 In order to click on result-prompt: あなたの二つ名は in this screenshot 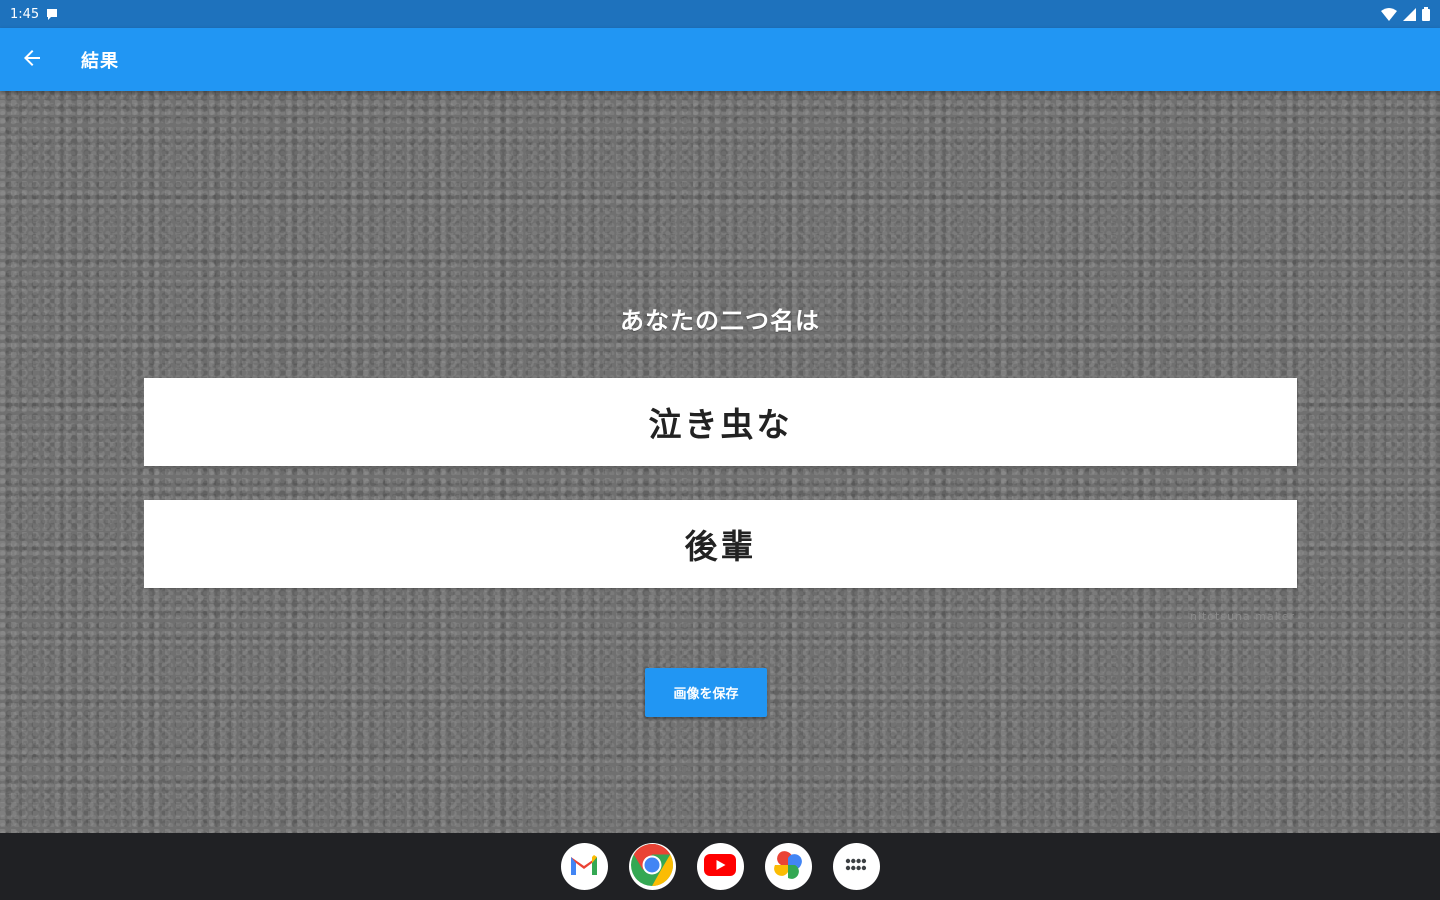, I will do `click(720, 321)`.